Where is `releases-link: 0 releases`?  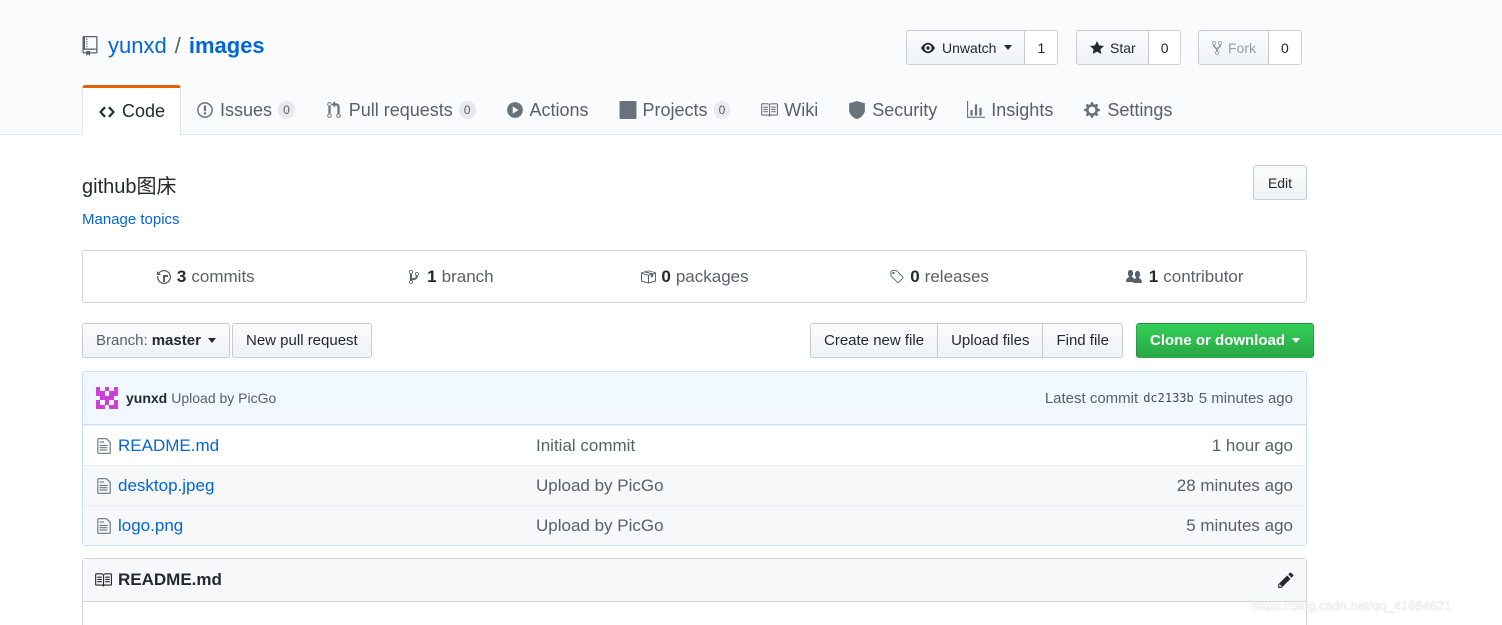
releases-link: 0 releases is located at coordinates (939, 276).